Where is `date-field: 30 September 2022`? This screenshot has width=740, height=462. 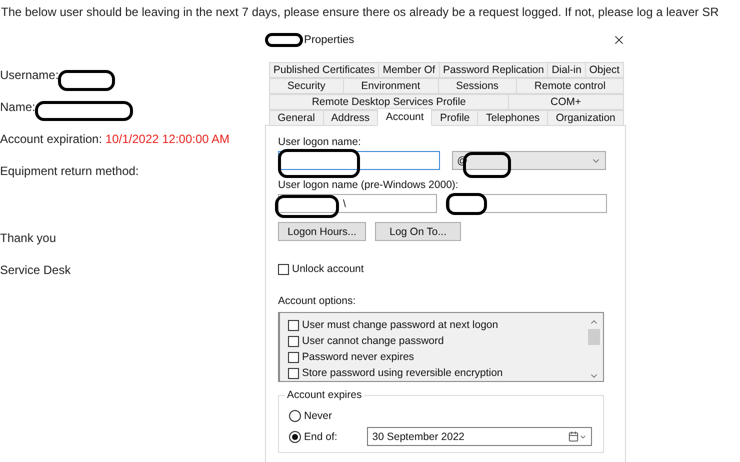 date-field: 30 September 2022 is located at coordinates (479, 436).